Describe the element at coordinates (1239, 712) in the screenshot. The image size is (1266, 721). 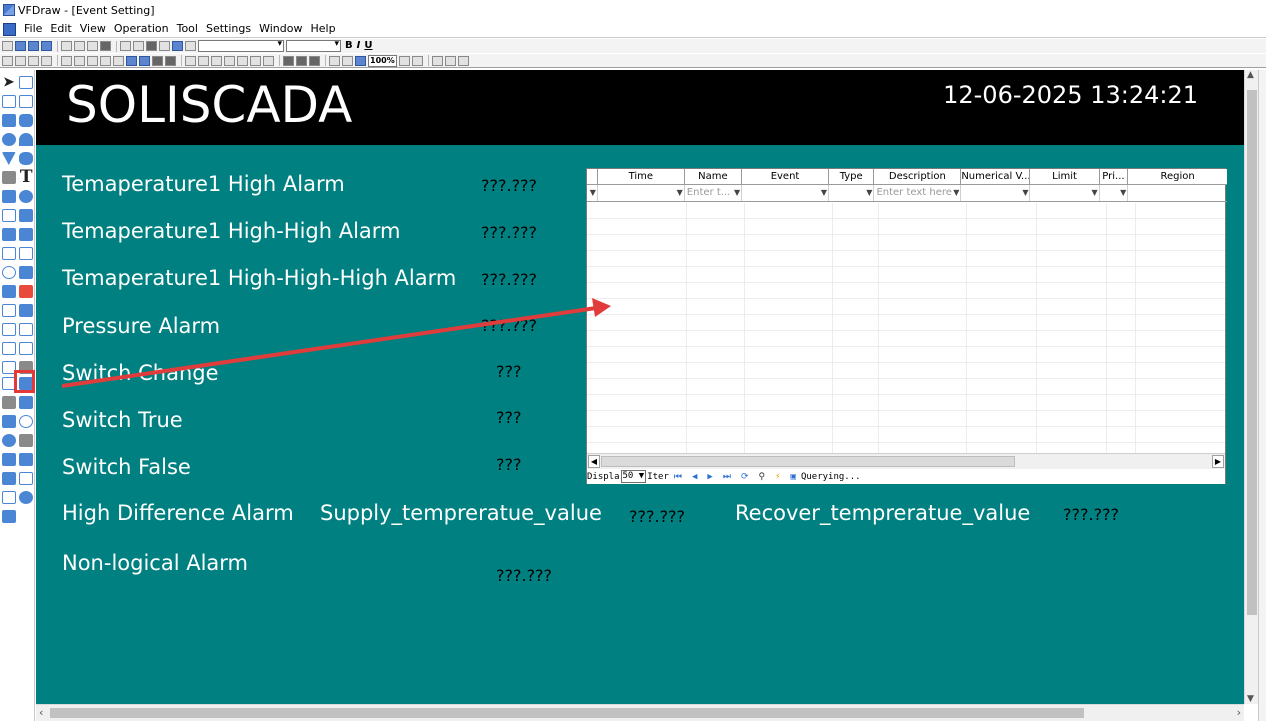
I see `scroll-right-icon: ›` at that location.